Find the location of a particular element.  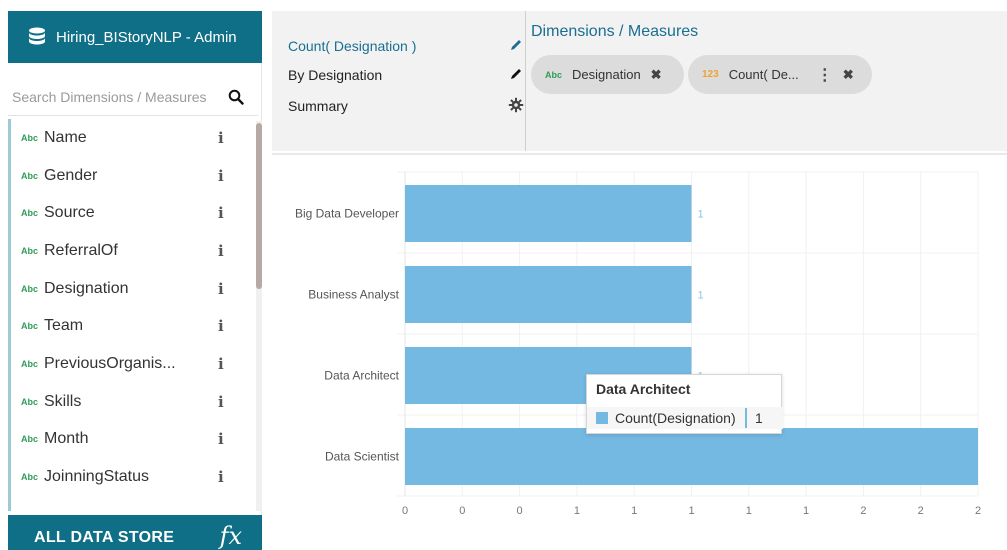

all-data-store-label: ALL DATA STORE is located at coordinates (104, 537).